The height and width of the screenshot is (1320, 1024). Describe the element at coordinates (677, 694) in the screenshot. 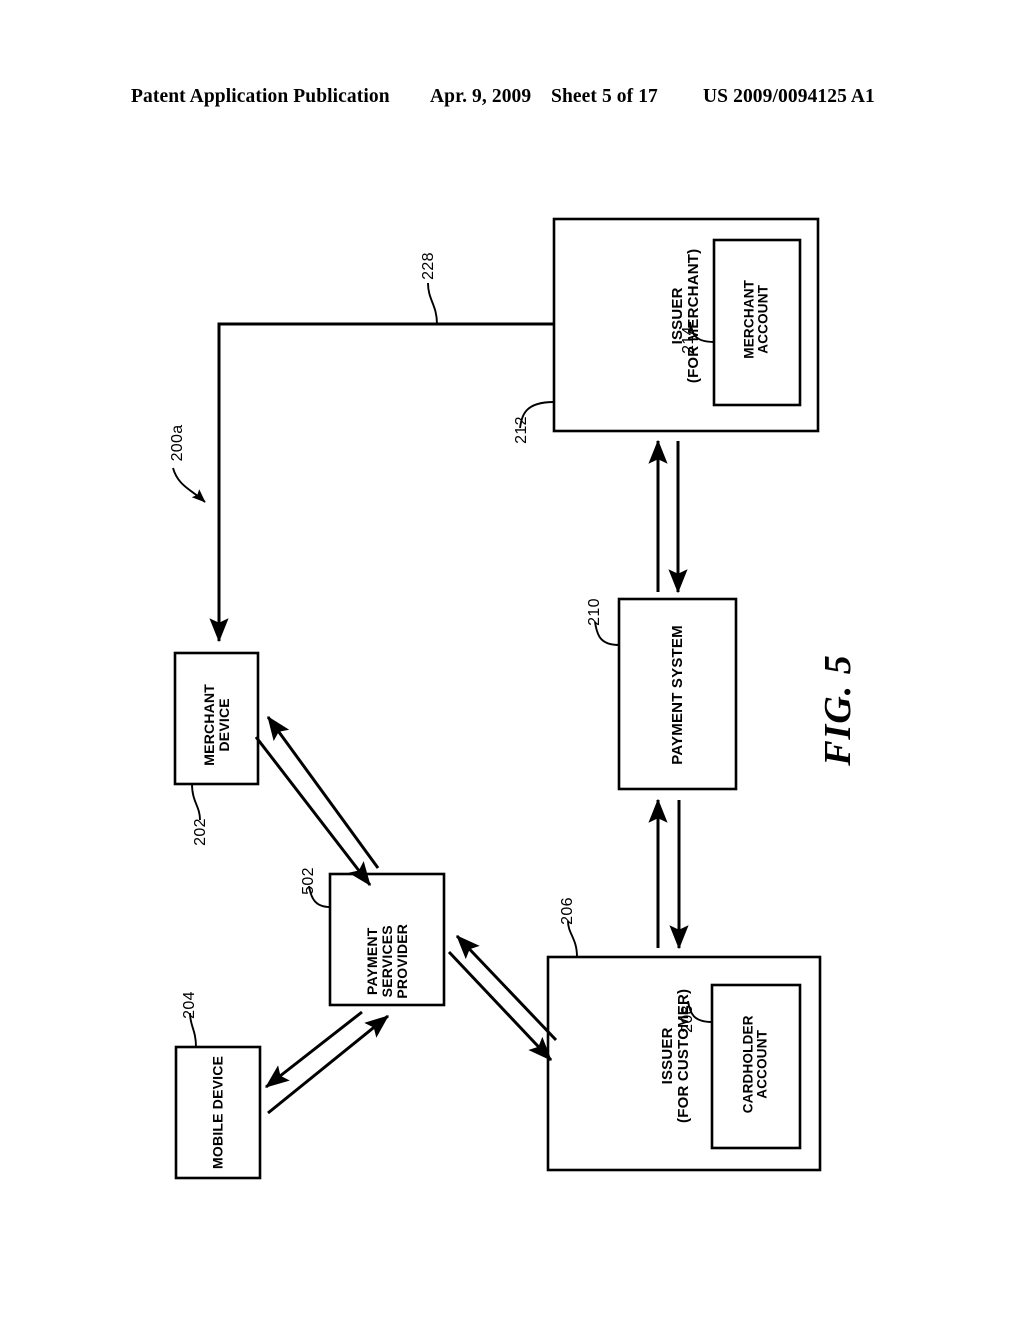

I see `box-payment-system` at that location.